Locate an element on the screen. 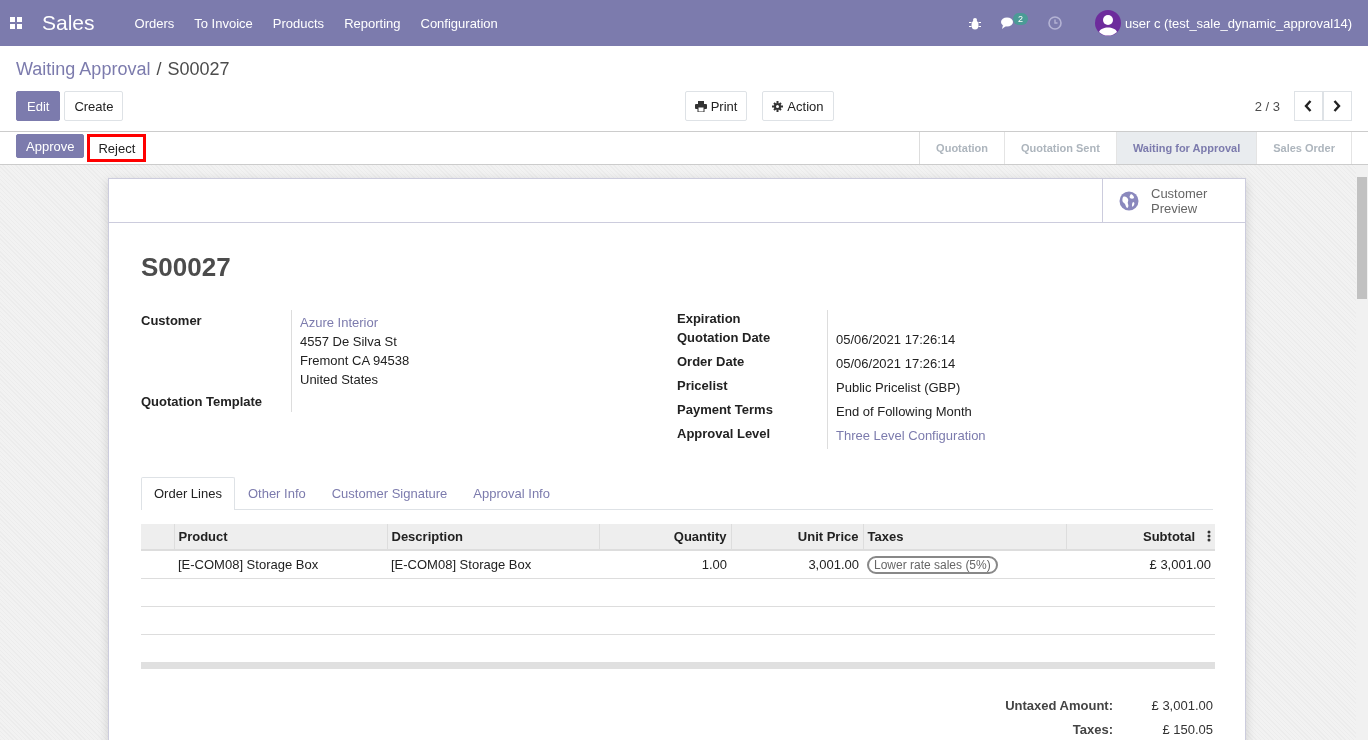  column-header: Subtotal is located at coordinates (1140, 537).